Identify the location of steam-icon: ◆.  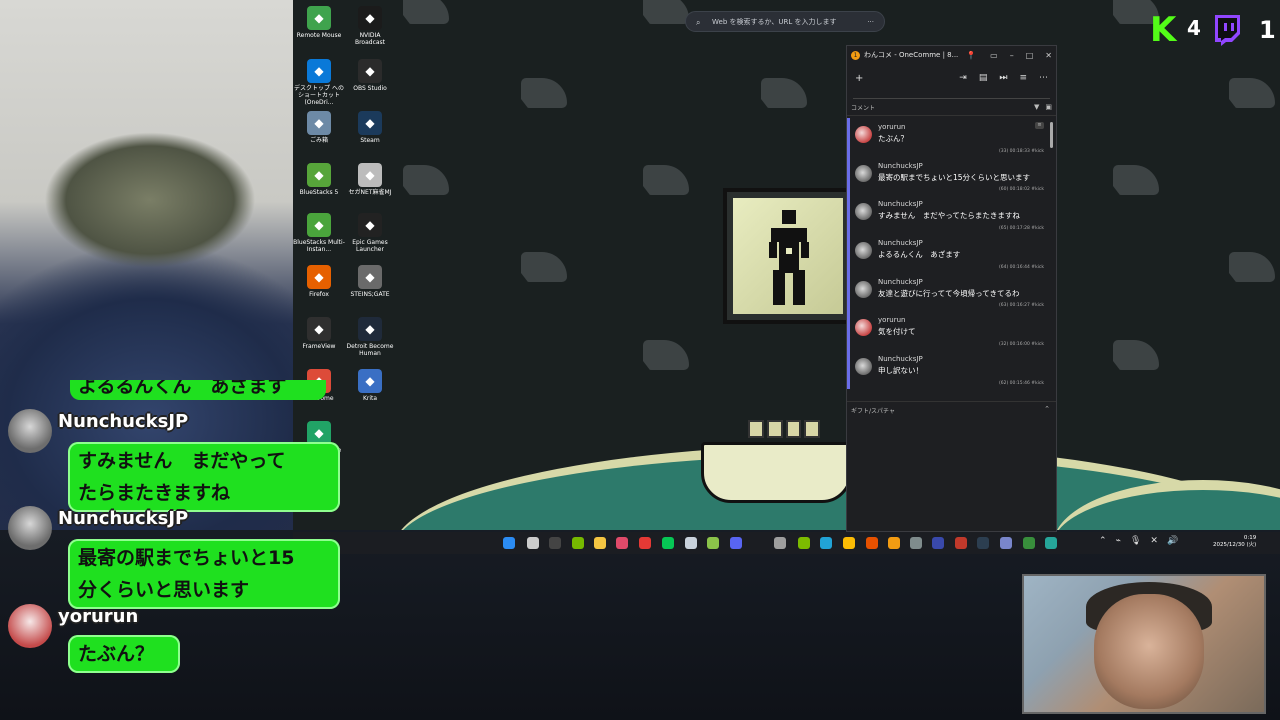
(370, 123).